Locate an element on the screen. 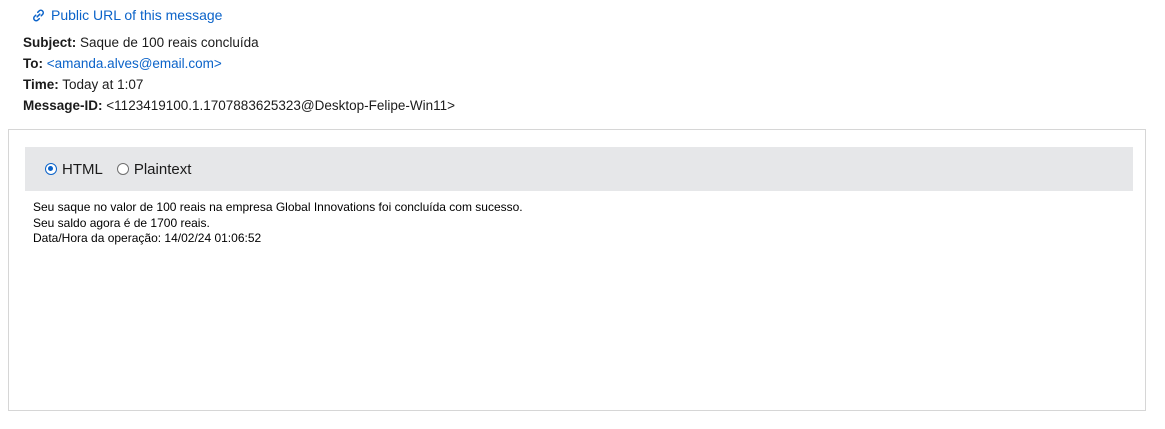 The height and width of the screenshot is (429, 1165). body-line: Seu saldo agora é de 1700 reais. is located at coordinates (121, 222).